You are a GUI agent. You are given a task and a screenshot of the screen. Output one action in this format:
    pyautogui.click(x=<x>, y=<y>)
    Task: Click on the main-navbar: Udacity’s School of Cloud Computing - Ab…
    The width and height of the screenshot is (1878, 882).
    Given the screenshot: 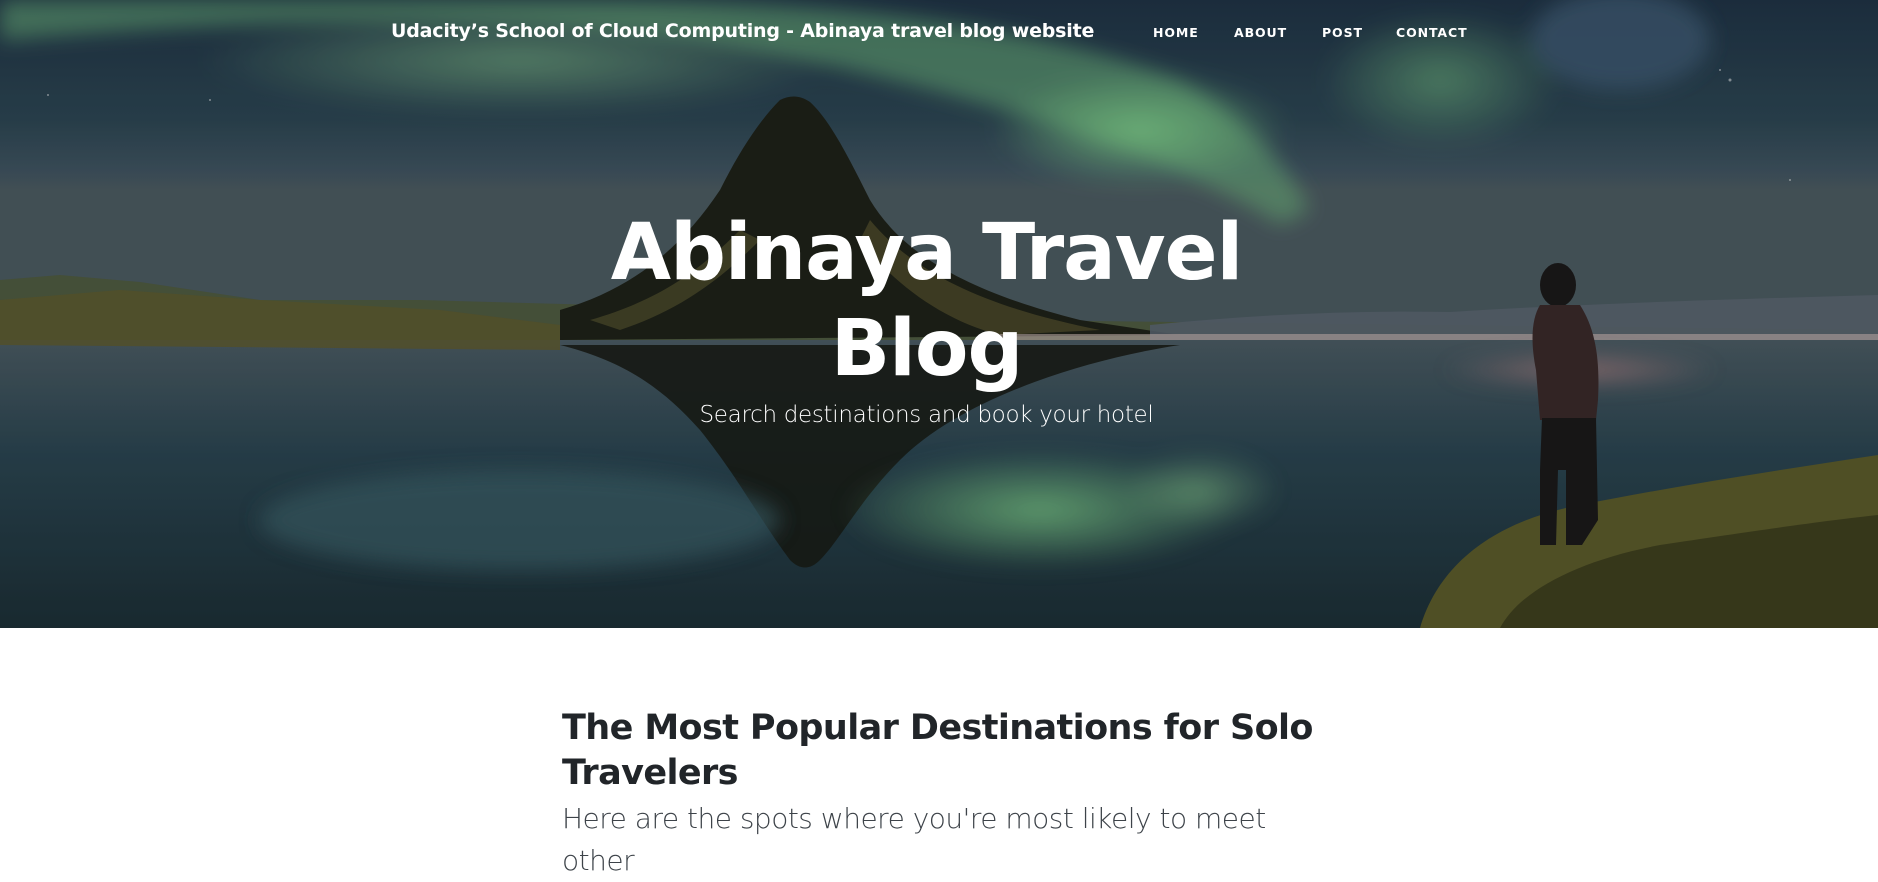 What is the action you would take?
    pyautogui.click(x=939, y=34)
    